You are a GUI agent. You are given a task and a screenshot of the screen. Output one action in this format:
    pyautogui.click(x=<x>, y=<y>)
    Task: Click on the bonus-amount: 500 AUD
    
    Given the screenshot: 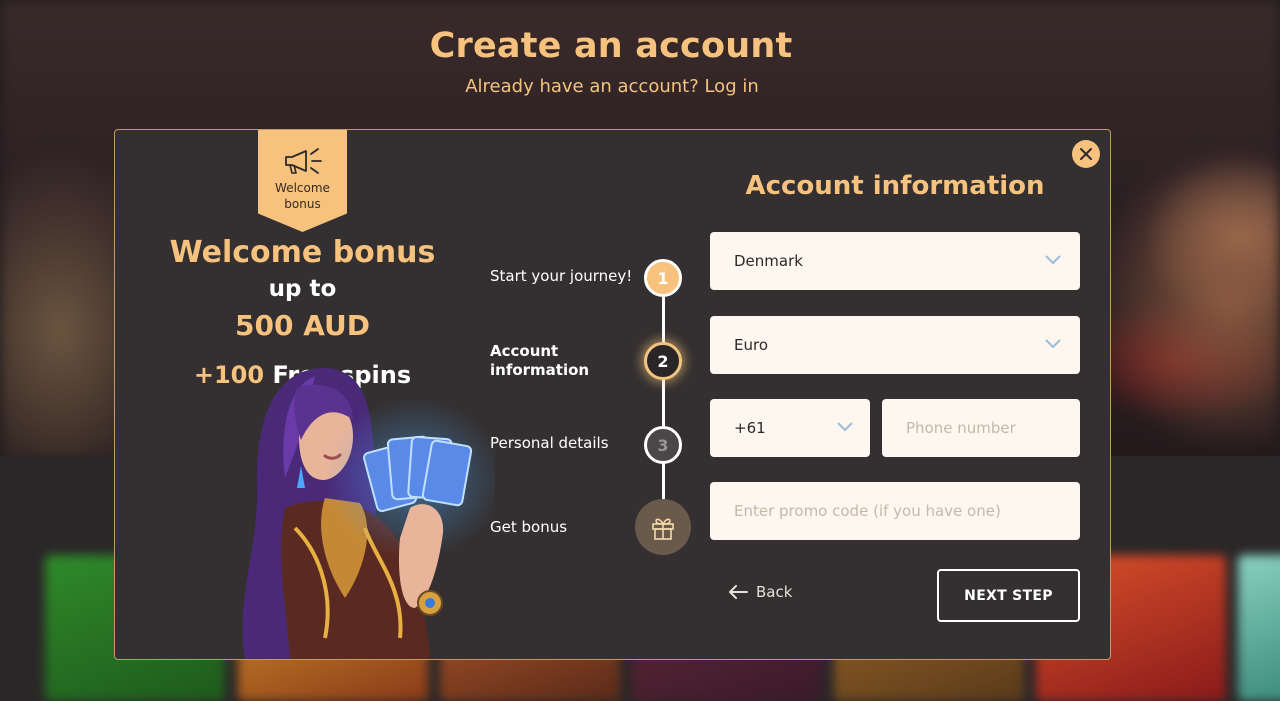 What is the action you would take?
    pyautogui.click(x=302, y=325)
    